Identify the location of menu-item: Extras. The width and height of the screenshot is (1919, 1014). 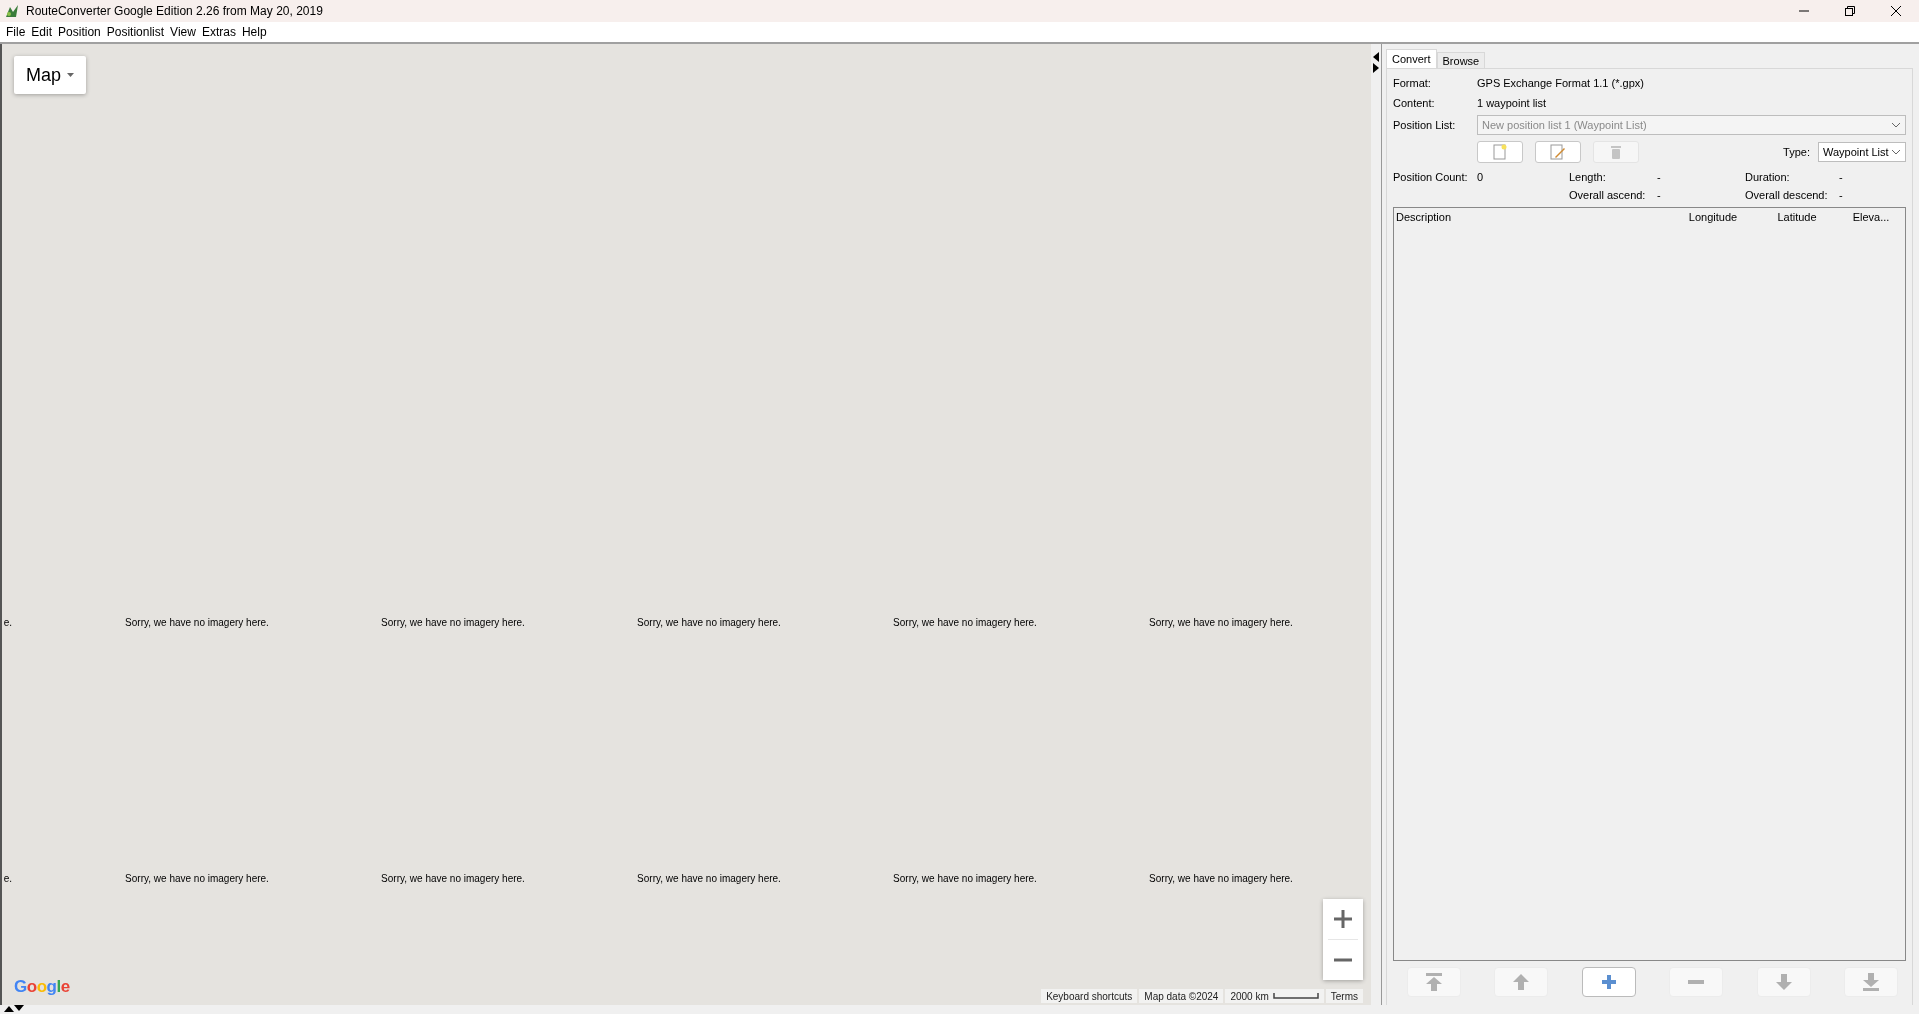
(219, 32).